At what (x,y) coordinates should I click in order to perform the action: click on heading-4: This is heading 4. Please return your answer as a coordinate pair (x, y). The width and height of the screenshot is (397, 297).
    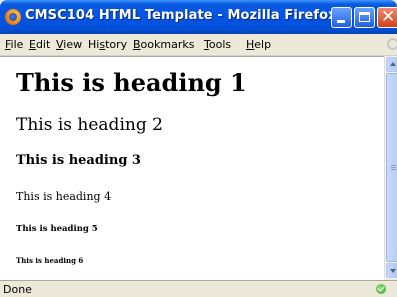
    Looking at the image, I should click on (64, 196).